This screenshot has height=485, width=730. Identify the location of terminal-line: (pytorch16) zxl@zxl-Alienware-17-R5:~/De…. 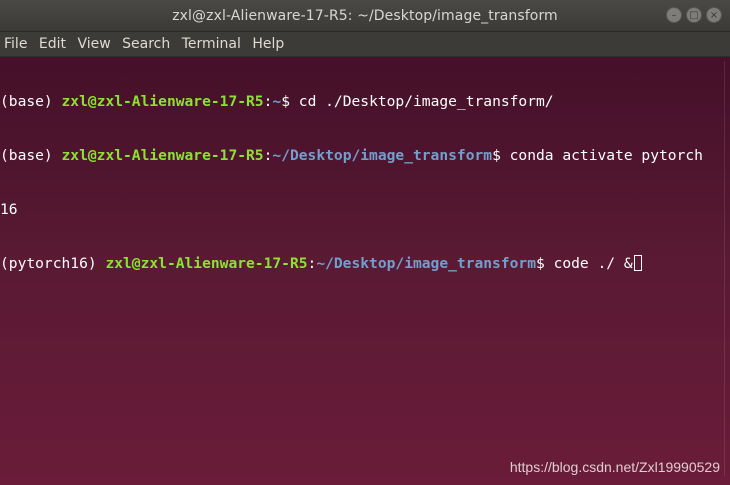
(359, 264).